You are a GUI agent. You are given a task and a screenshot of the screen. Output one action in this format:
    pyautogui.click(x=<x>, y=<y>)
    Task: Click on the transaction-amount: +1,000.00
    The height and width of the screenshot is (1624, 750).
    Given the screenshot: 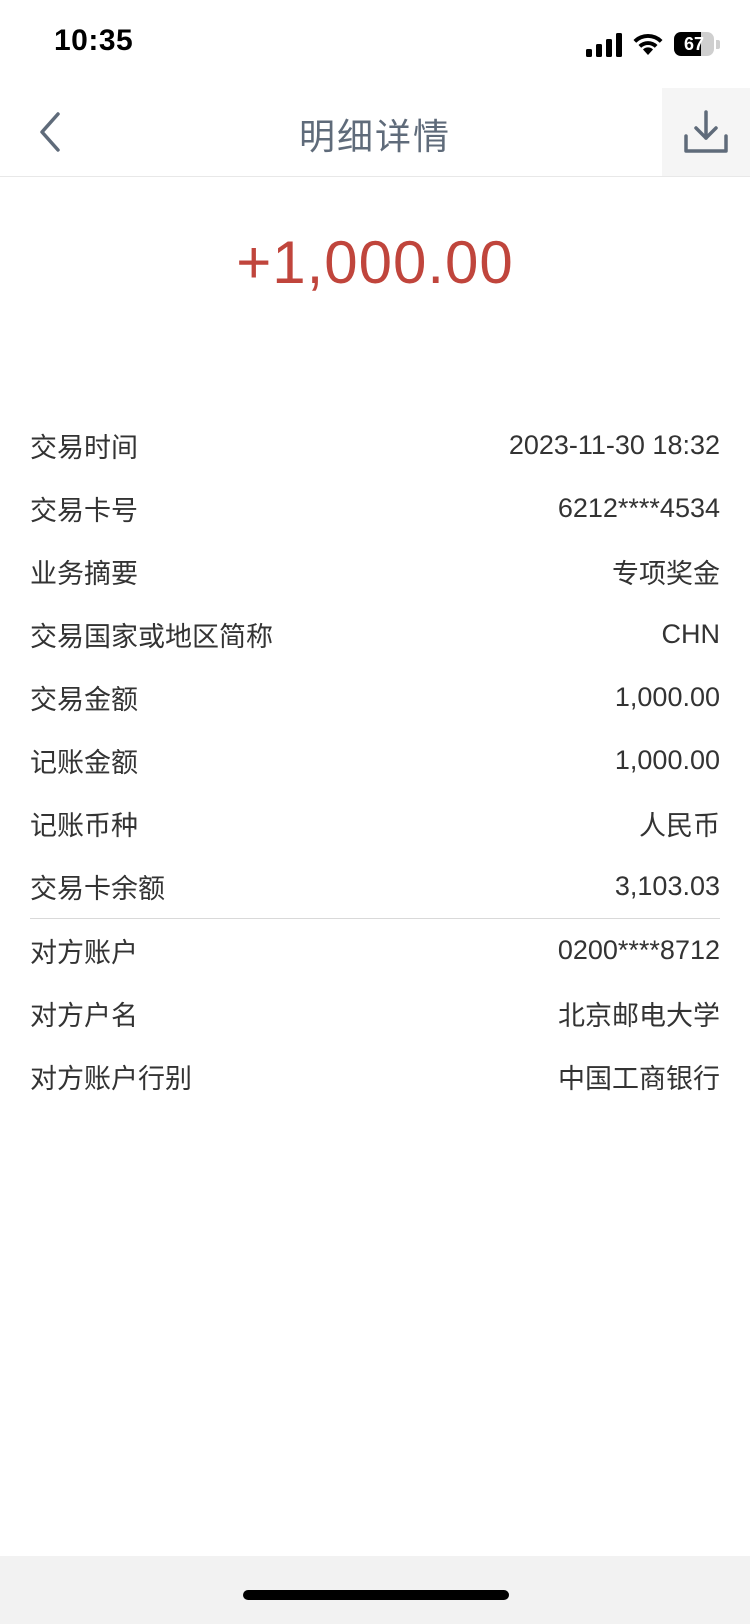 What is the action you would take?
    pyautogui.click(x=375, y=262)
    